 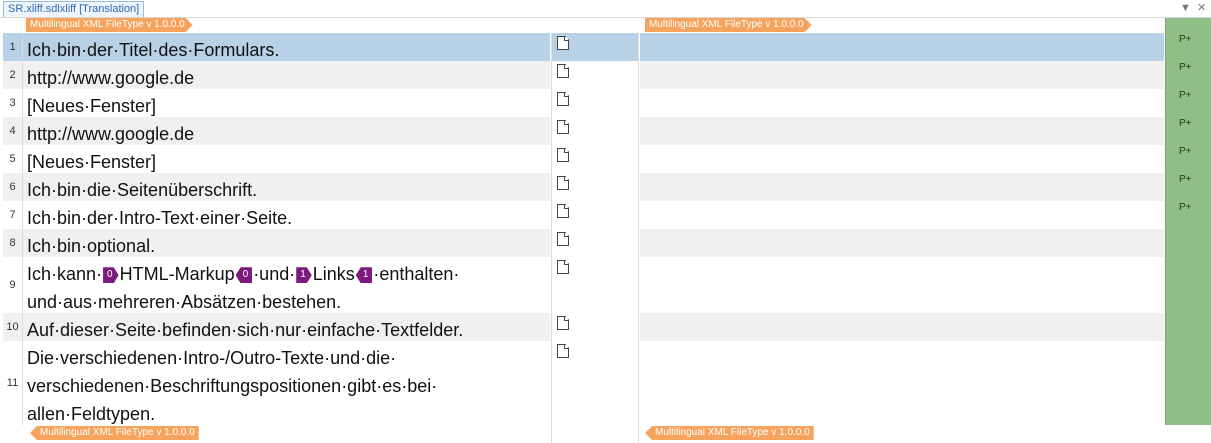 What do you see at coordinates (13, 215) in the screenshot?
I see `segment-number: 7` at bounding box center [13, 215].